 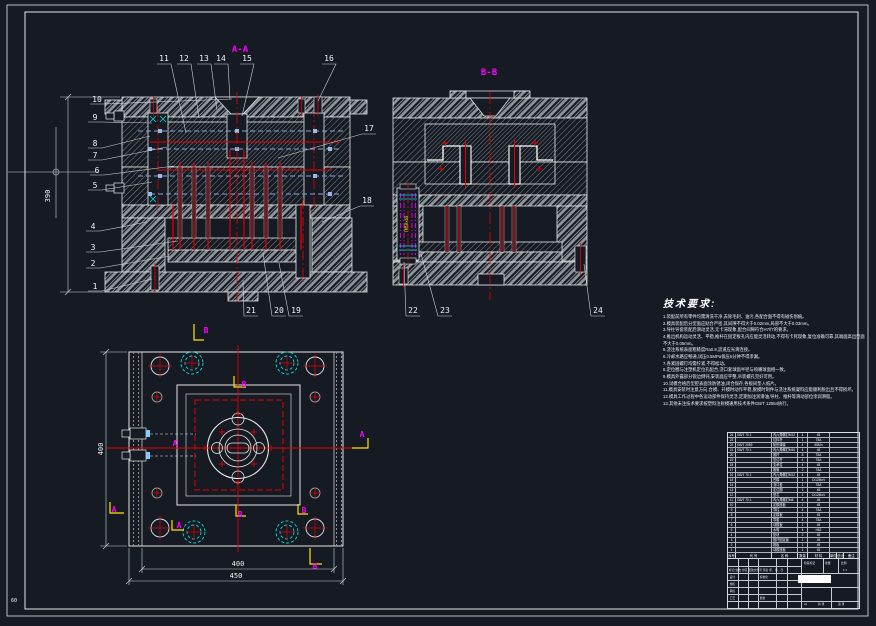 I want to click on callout-21: 21, so click(x=251, y=310).